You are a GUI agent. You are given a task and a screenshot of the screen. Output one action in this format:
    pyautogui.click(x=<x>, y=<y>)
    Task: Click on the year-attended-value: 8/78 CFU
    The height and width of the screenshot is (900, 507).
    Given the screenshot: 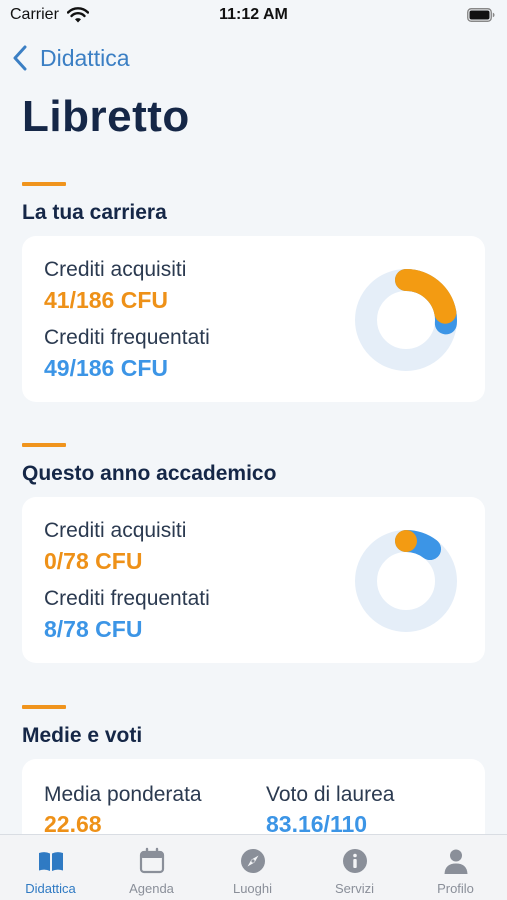 What is the action you would take?
    pyautogui.click(x=93, y=629)
    